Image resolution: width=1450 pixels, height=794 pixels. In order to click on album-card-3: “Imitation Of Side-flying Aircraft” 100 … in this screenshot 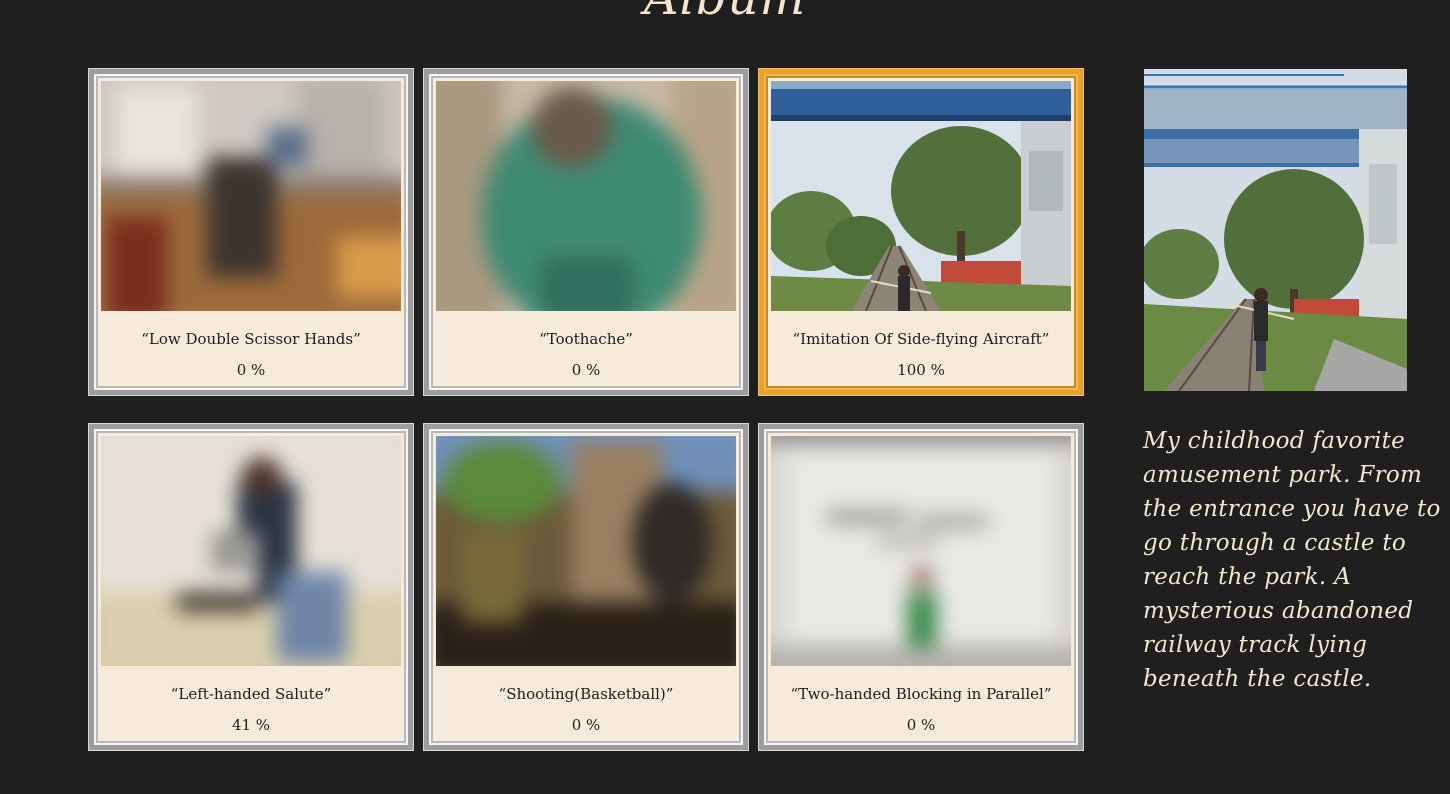, I will do `click(921, 232)`.